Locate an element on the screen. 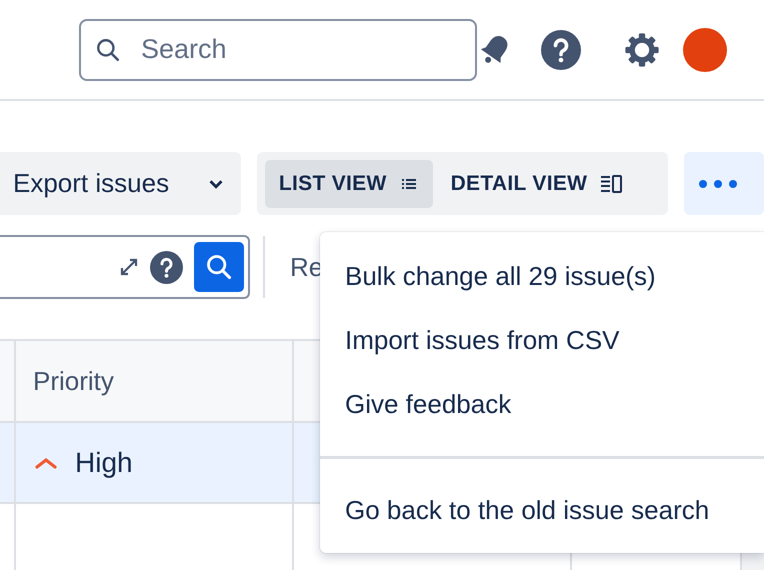 The image size is (764, 570). menu-item: Give feedback is located at coordinates (542, 404).